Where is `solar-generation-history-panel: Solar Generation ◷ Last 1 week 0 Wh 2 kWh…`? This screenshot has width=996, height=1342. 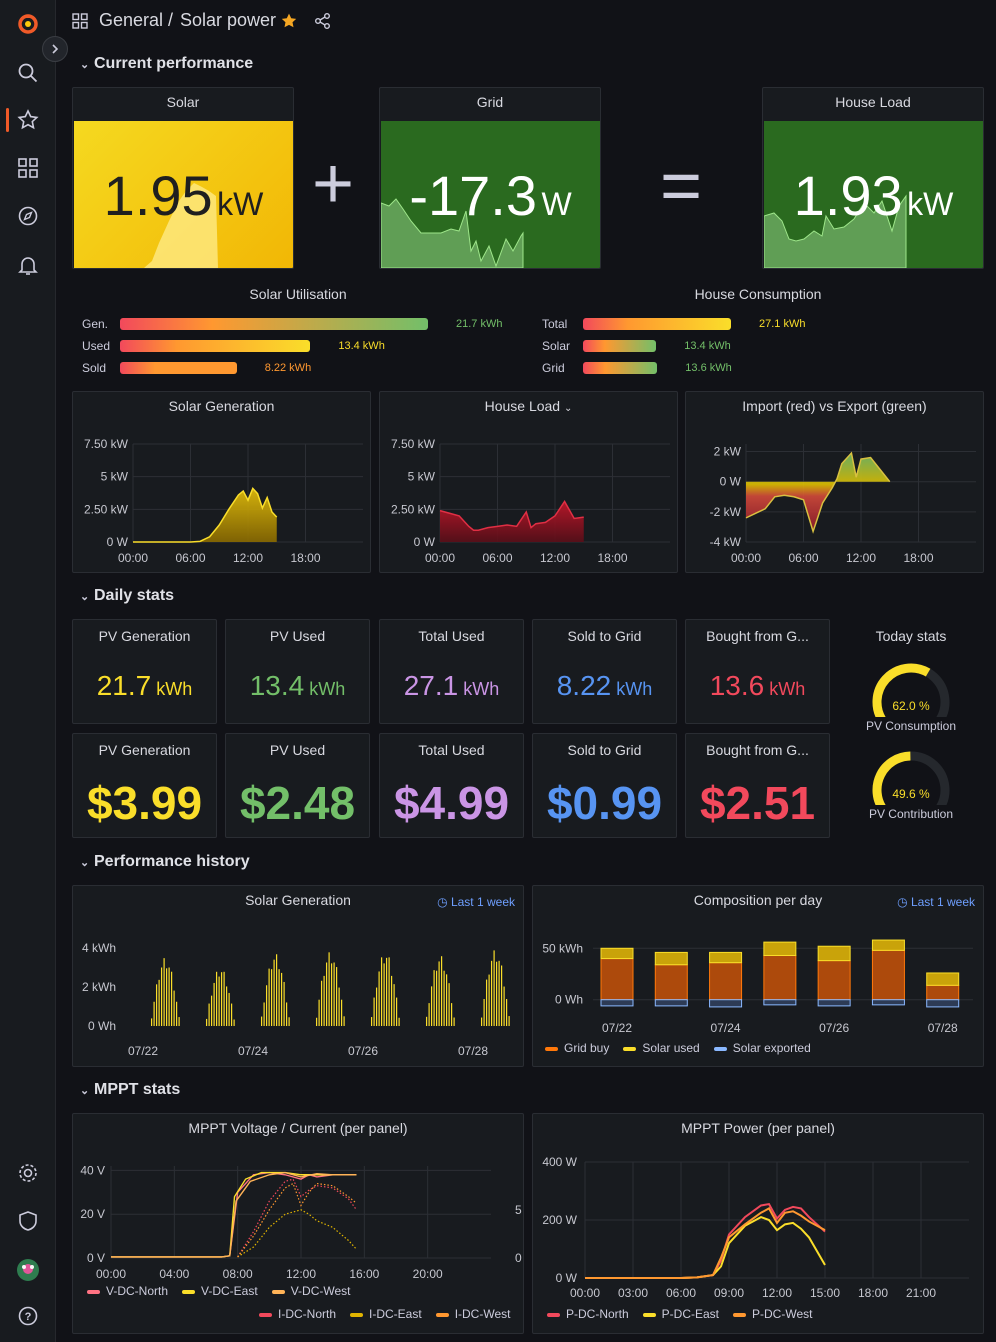
solar-generation-history-panel: Solar Generation ◷ Last 1 week 0 Wh 2 kWh… is located at coordinates (298, 976).